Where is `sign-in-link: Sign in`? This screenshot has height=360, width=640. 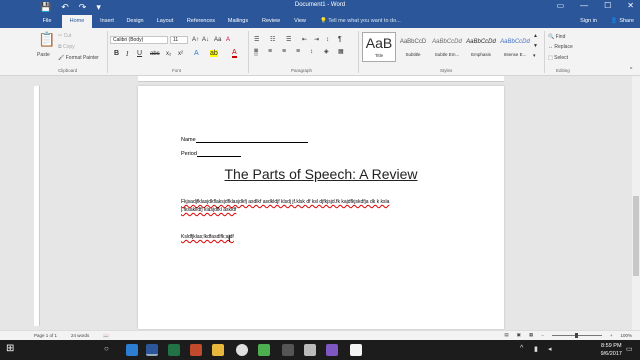 sign-in-link: Sign in is located at coordinates (588, 21).